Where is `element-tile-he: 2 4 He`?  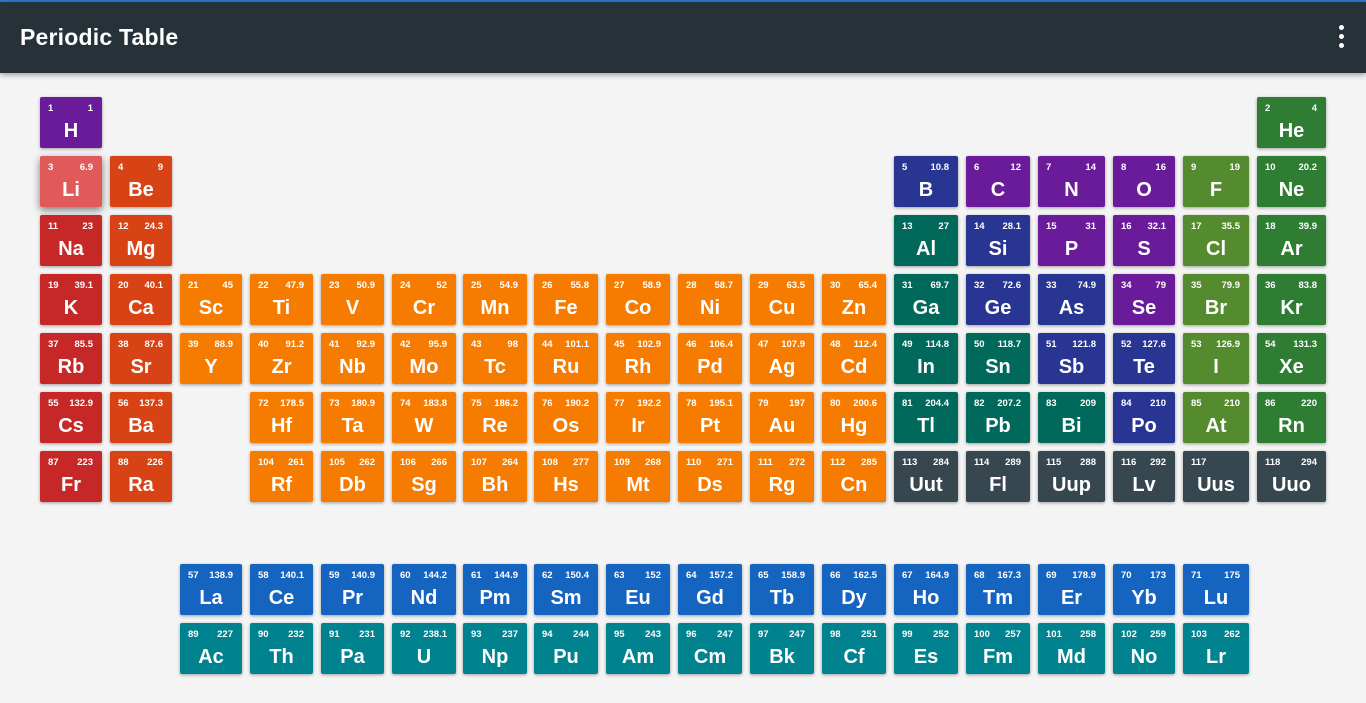
element-tile-he: 2 4 He is located at coordinates (1291, 122).